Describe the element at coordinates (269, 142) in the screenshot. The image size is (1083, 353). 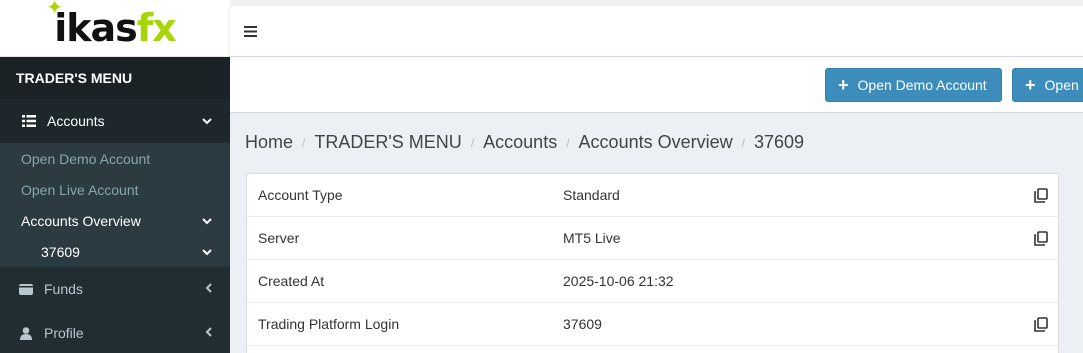
I see `breadcrumb-home: Home` at that location.